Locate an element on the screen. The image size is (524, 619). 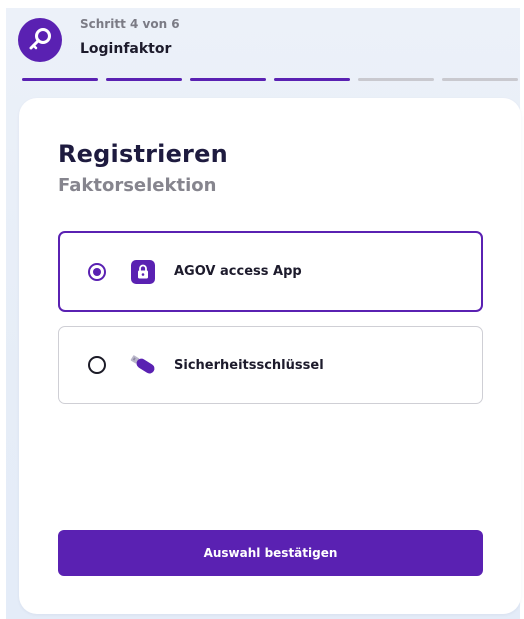
option-security-key: Sicherheitsschlüssel is located at coordinates (270, 365).